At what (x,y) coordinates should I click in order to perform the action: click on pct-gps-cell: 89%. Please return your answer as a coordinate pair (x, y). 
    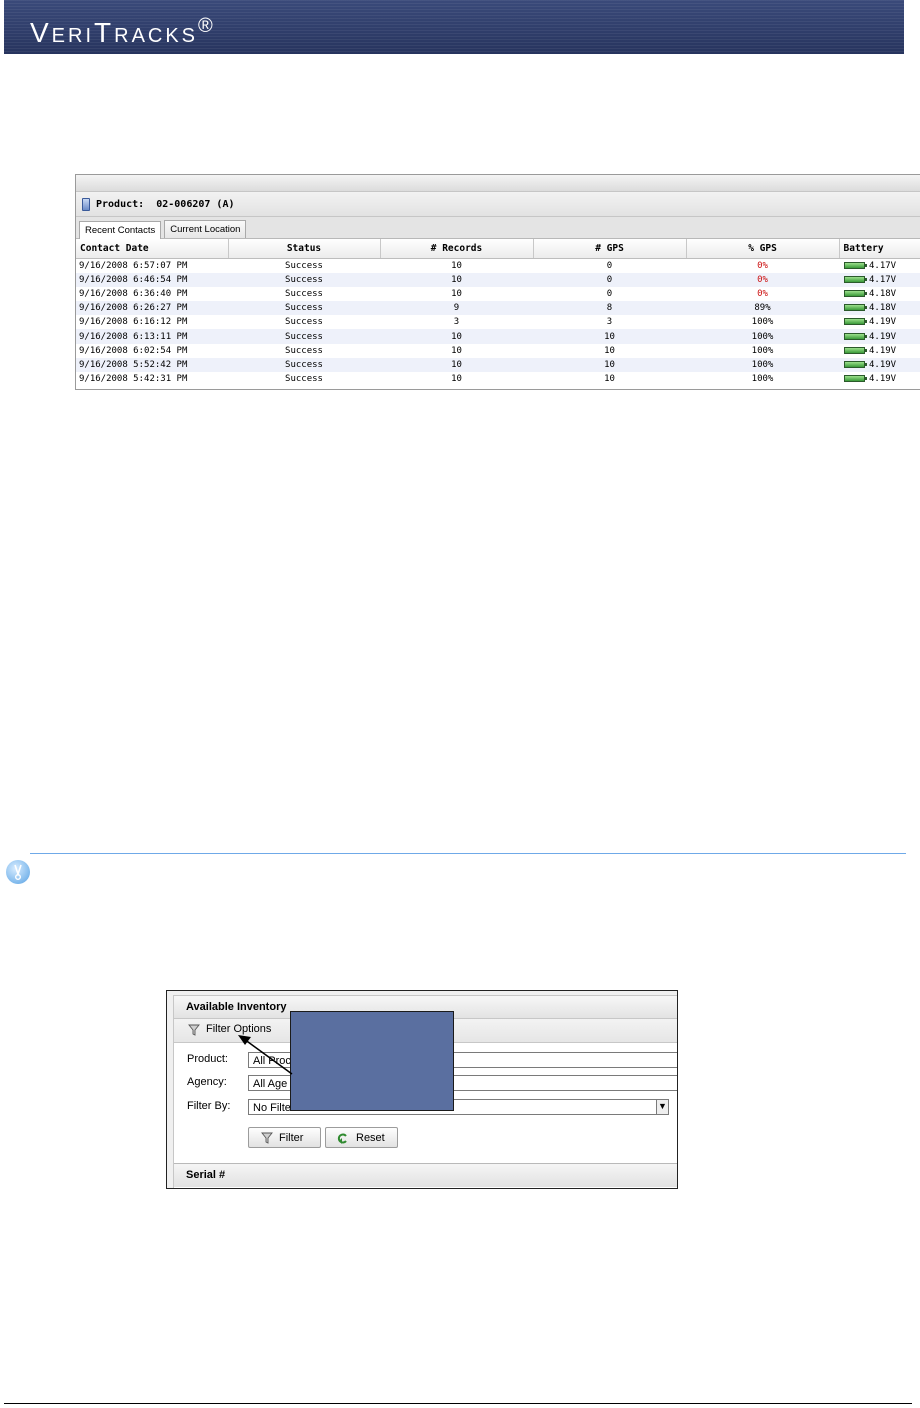
    Looking at the image, I should click on (762, 308).